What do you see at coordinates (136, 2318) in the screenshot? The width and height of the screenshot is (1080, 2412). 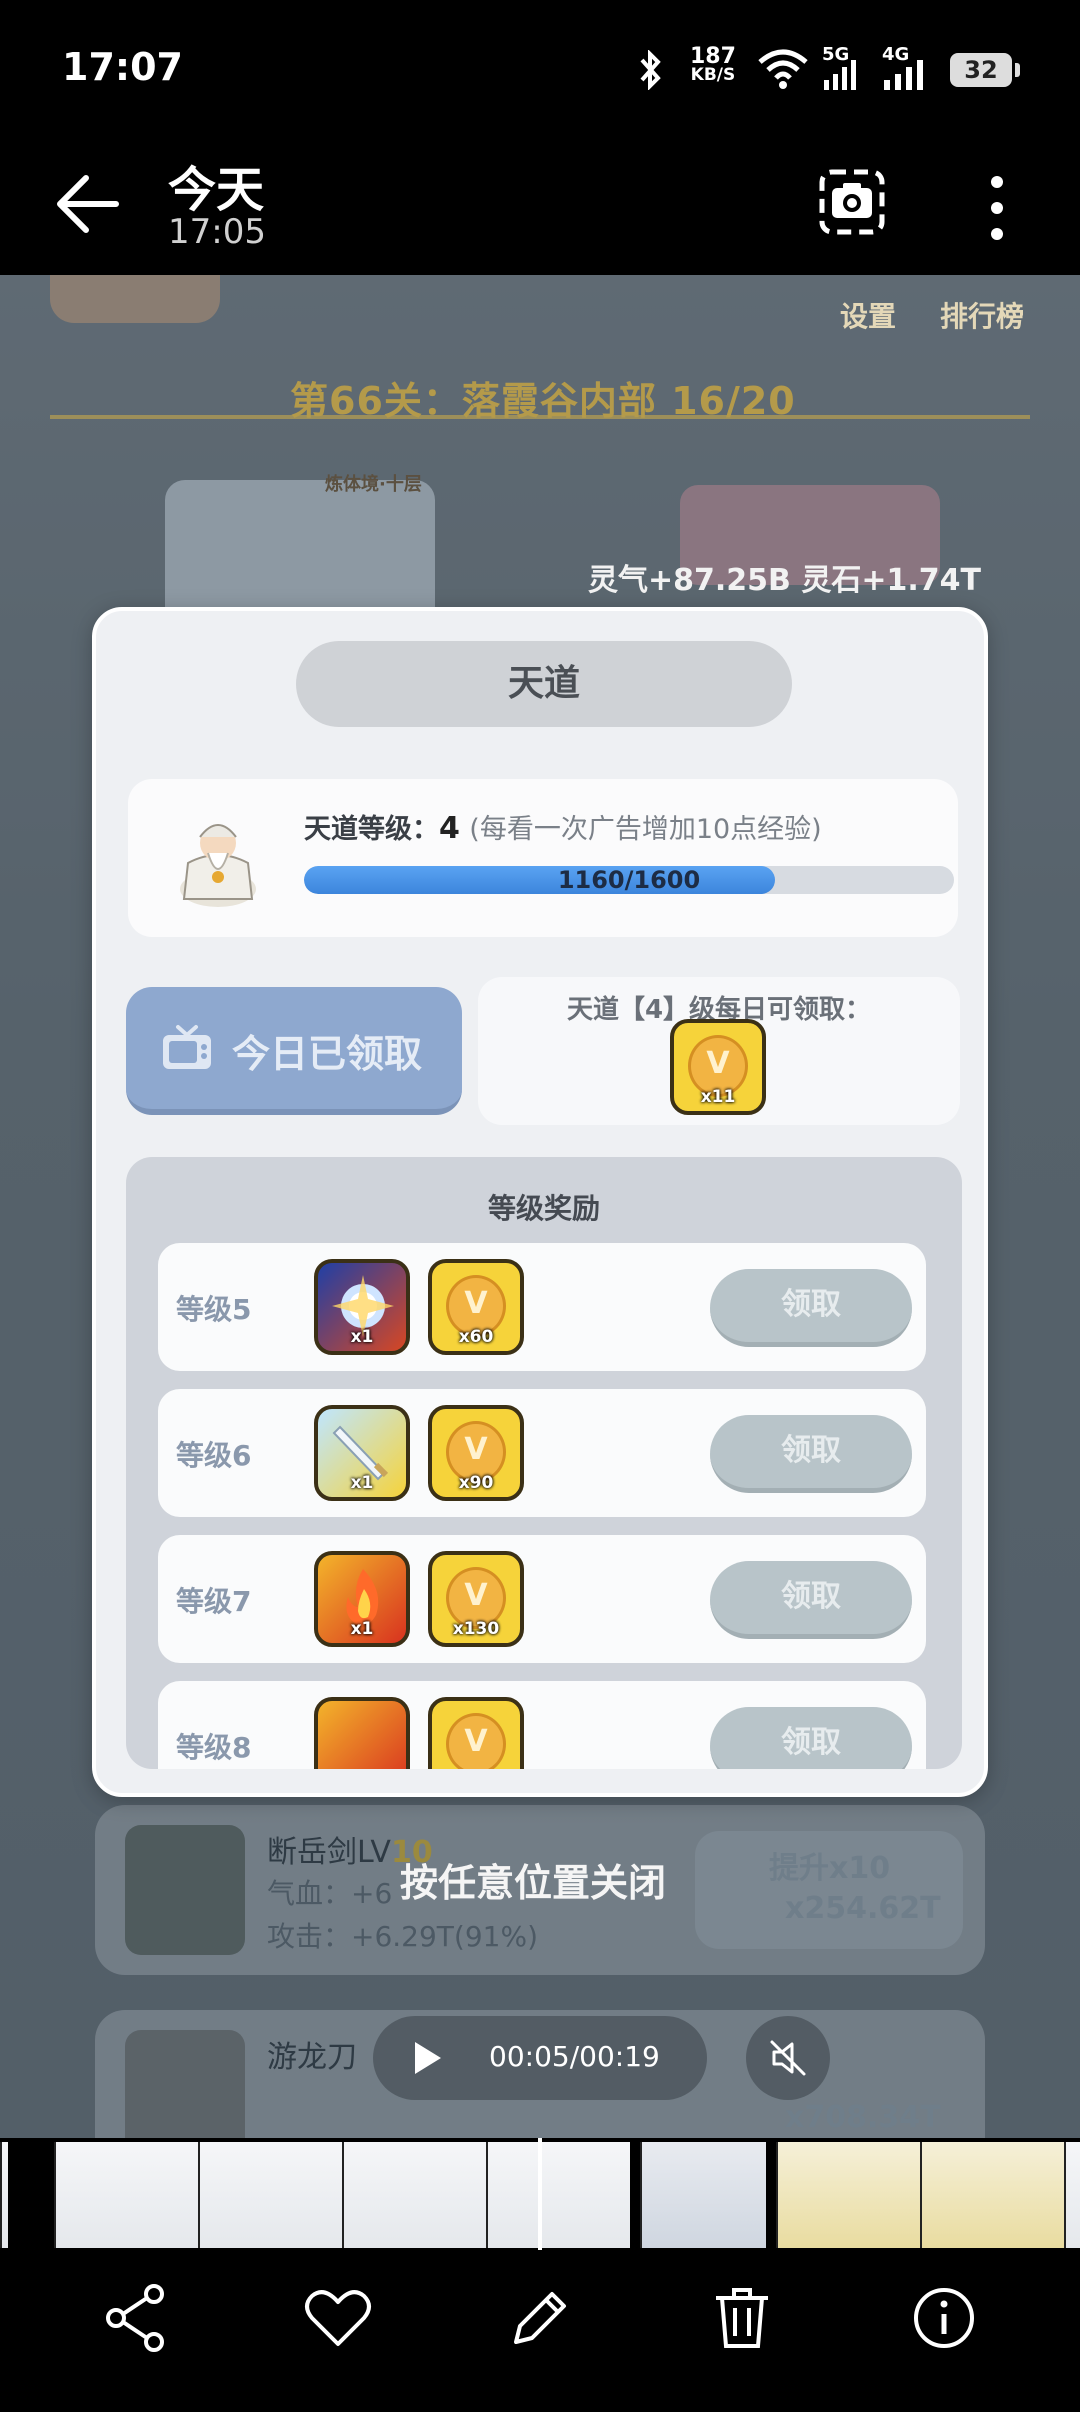 I see `share-icon` at bounding box center [136, 2318].